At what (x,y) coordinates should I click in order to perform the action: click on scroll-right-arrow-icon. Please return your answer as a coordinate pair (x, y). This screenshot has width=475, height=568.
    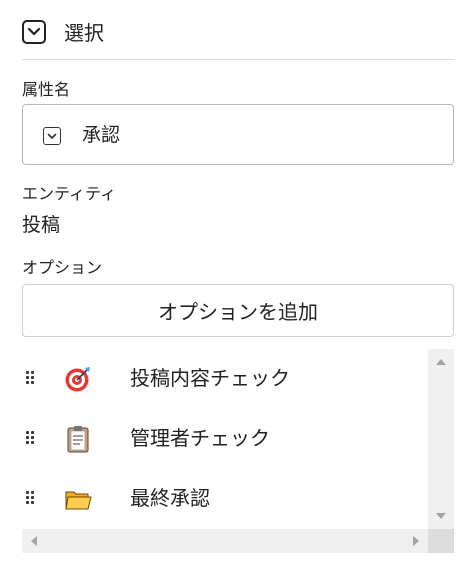
    Looking at the image, I should click on (416, 541).